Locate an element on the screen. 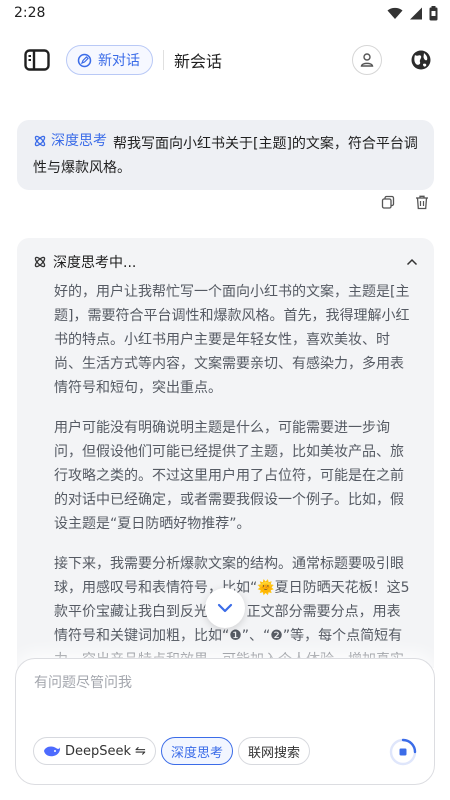 The image size is (450, 800). user-icon is located at coordinates (367, 60).